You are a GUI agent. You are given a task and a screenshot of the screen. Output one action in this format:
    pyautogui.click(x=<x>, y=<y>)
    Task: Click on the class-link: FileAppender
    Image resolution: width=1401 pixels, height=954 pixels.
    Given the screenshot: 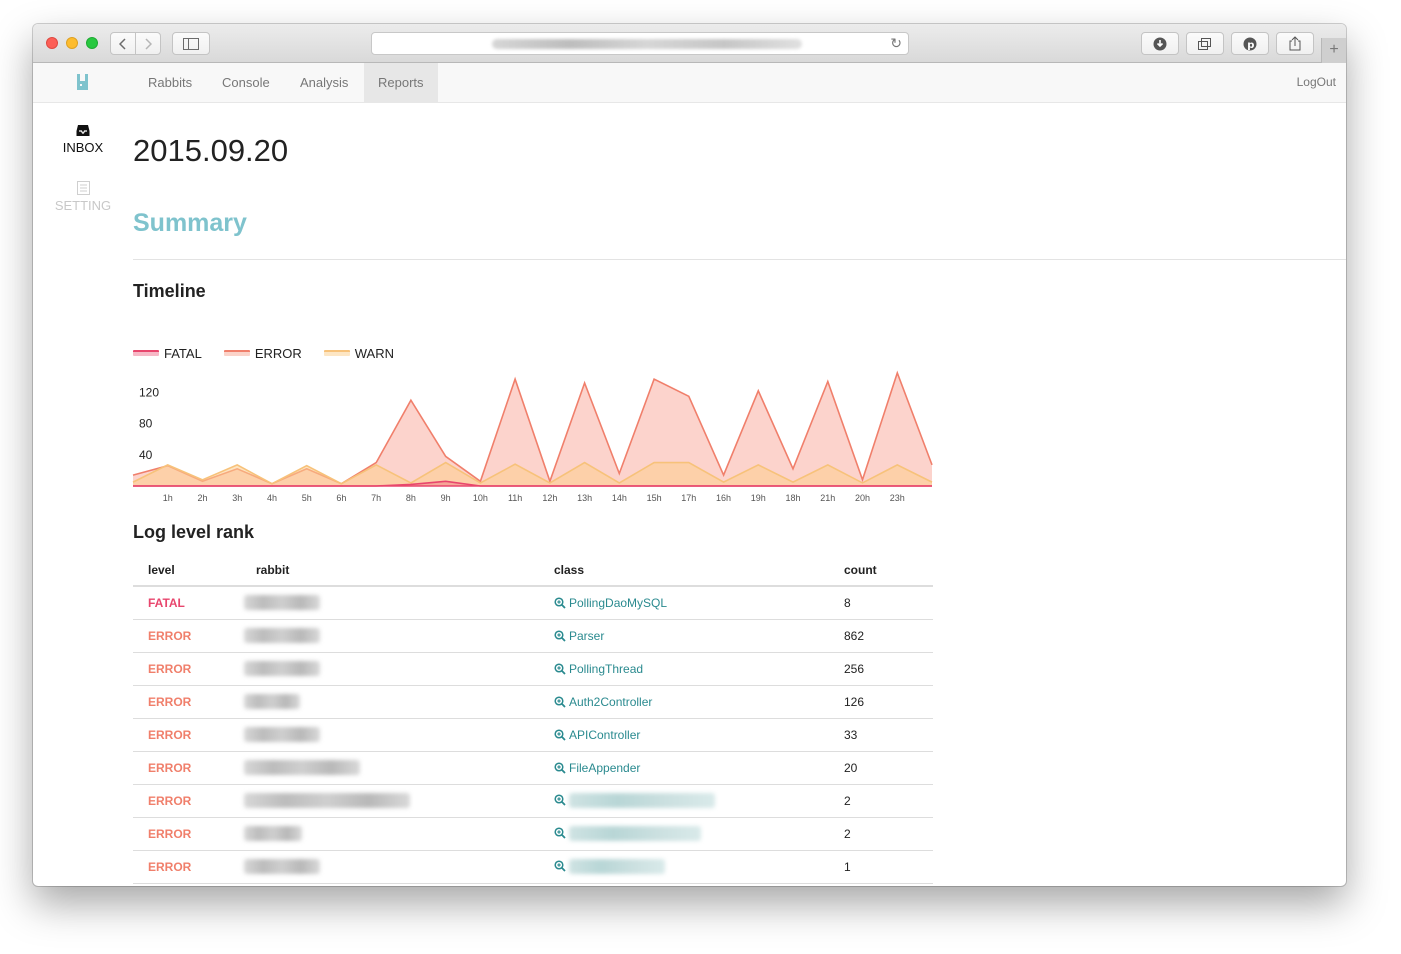 What is the action you would take?
    pyautogui.click(x=597, y=768)
    